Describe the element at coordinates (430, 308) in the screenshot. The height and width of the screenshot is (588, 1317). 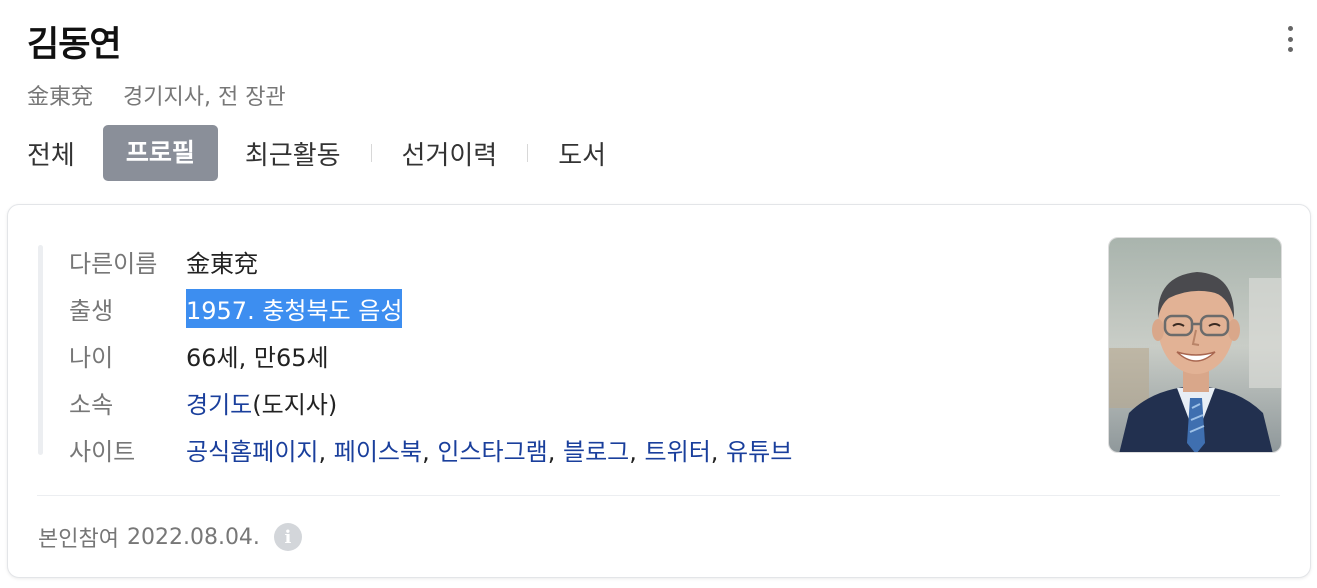
I see `info-row-birth: 출생 1957. 충청북도 음성` at that location.